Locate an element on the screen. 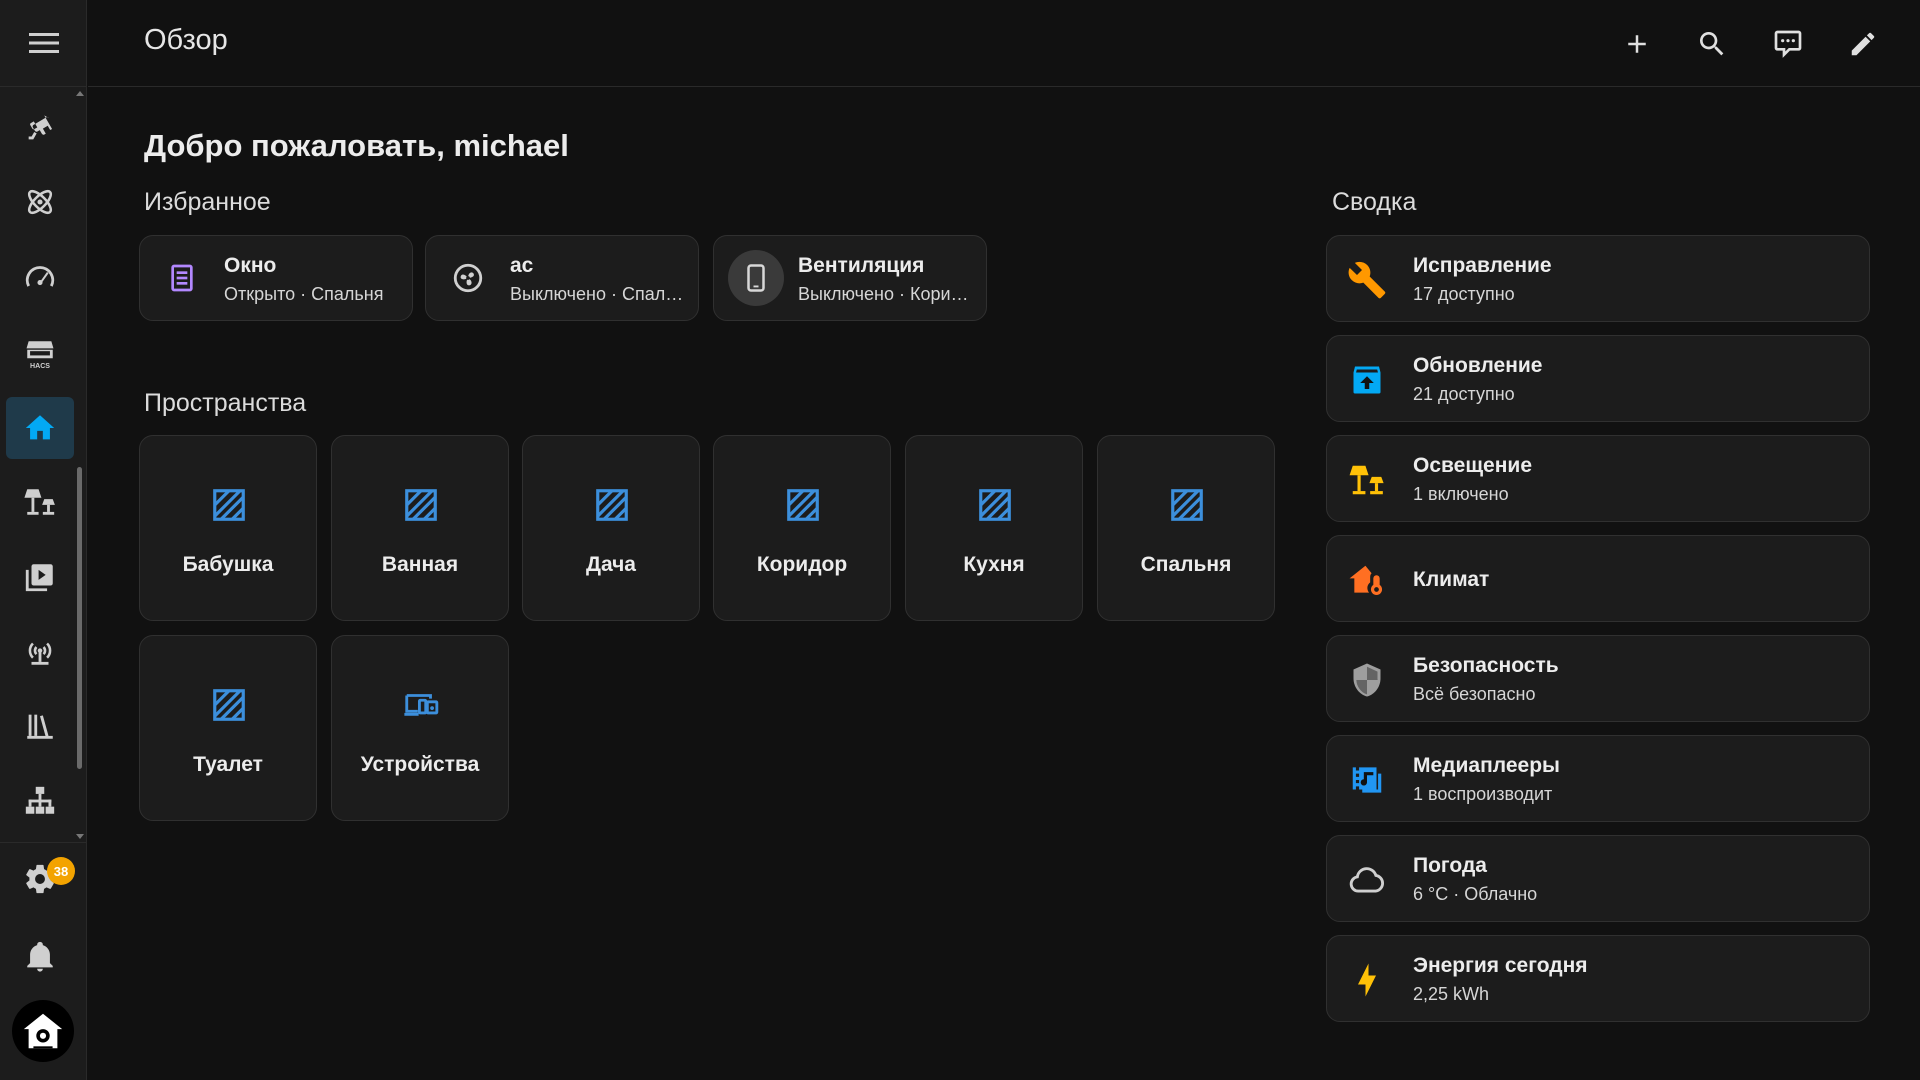  summary-name: Освещение is located at coordinates (1472, 465).